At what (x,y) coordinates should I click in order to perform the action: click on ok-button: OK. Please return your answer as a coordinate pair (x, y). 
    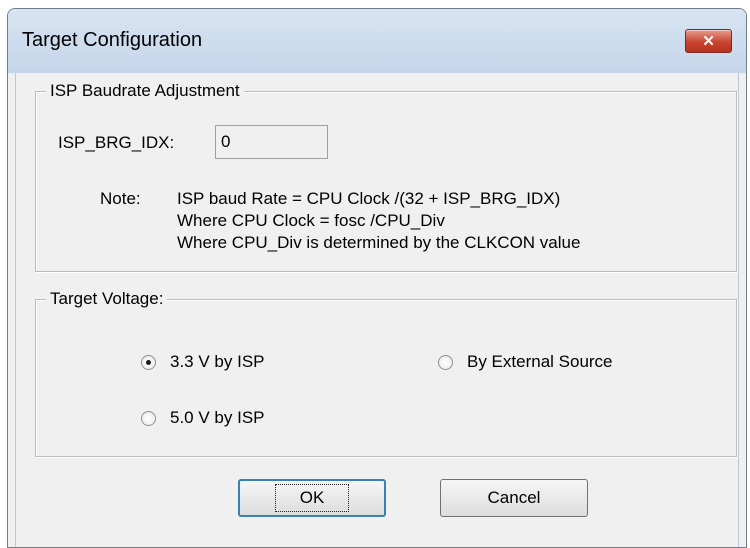
    Looking at the image, I should click on (312, 498).